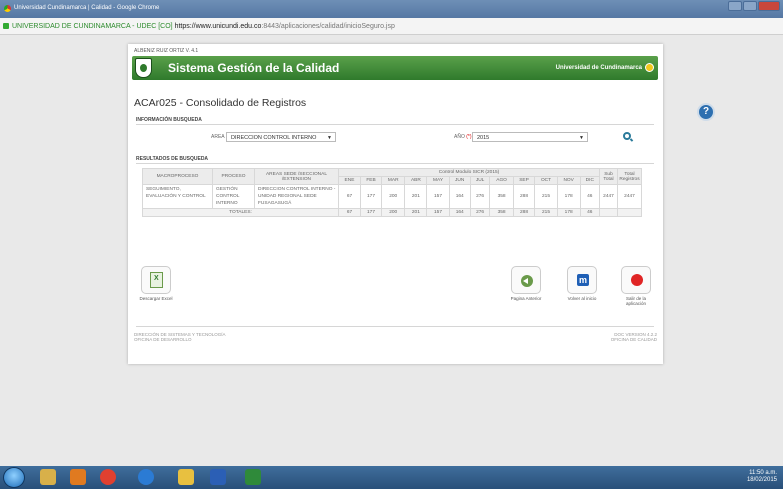  I want to click on total-month: 358, so click(501, 212).